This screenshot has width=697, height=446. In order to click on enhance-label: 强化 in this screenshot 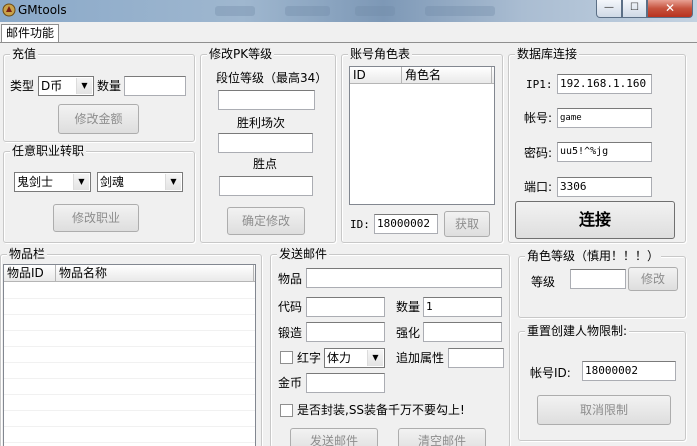, I will do `click(408, 333)`.